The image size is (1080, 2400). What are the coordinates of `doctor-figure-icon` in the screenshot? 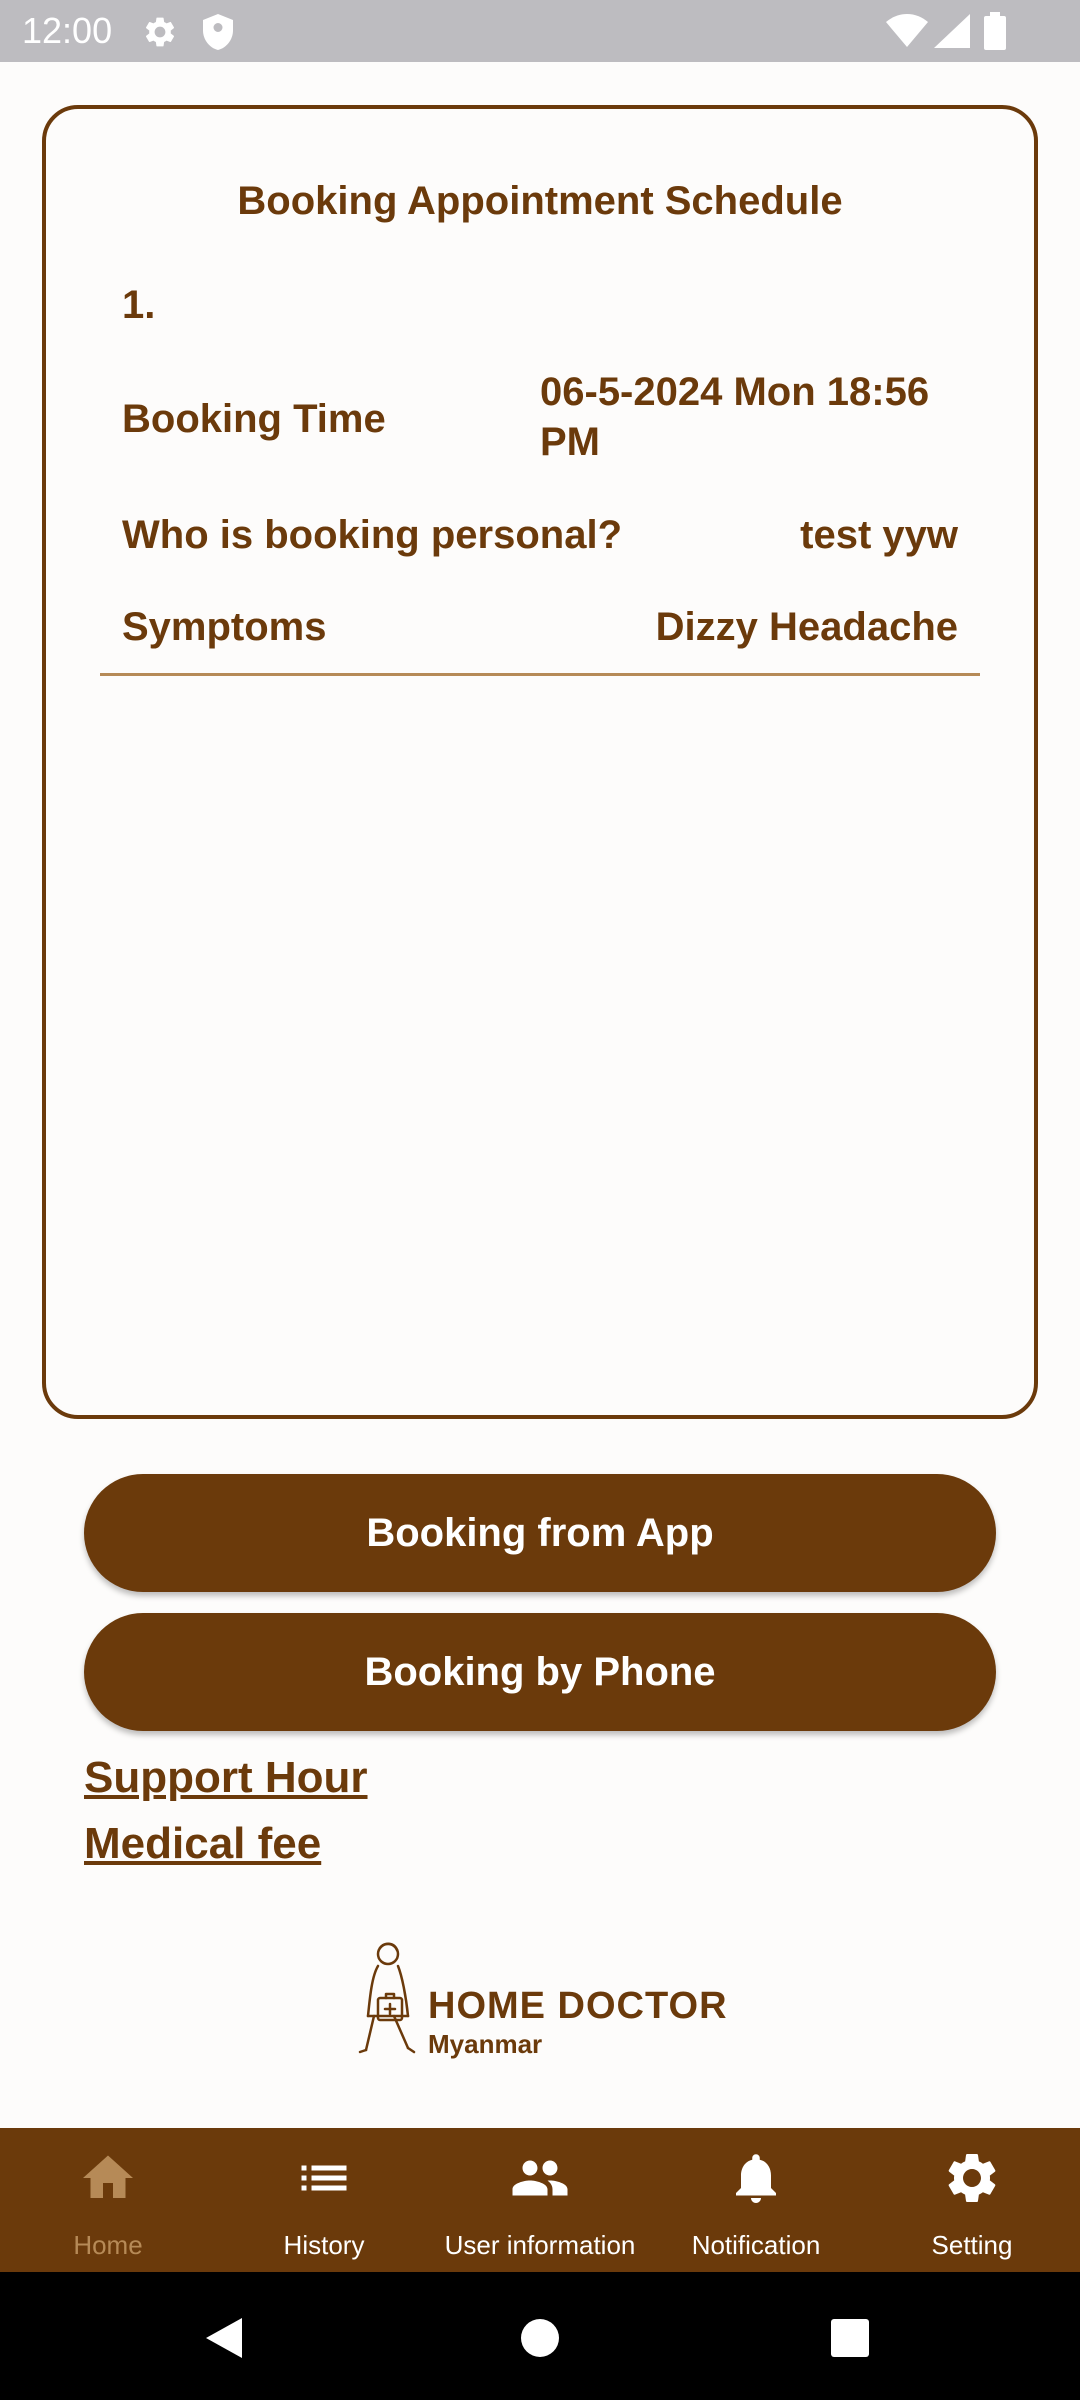 It's located at (387, 1998).